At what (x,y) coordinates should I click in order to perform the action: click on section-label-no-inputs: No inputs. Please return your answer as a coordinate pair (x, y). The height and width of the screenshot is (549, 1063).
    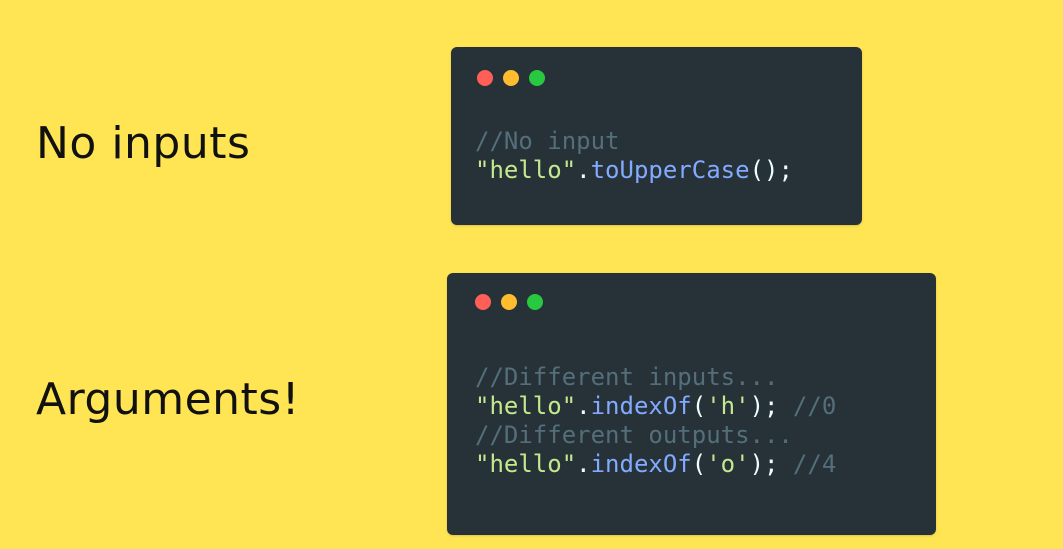
    Looking at the image, I should click on (143, 143).